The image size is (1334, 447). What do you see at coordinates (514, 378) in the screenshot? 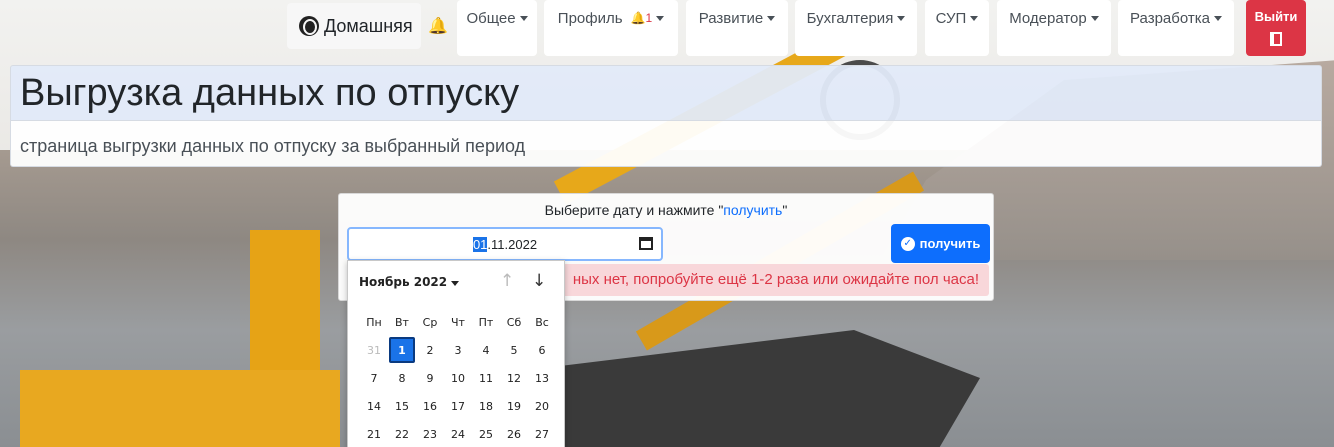
I see `calendar-day: 12` at bounding box center [514, 378].